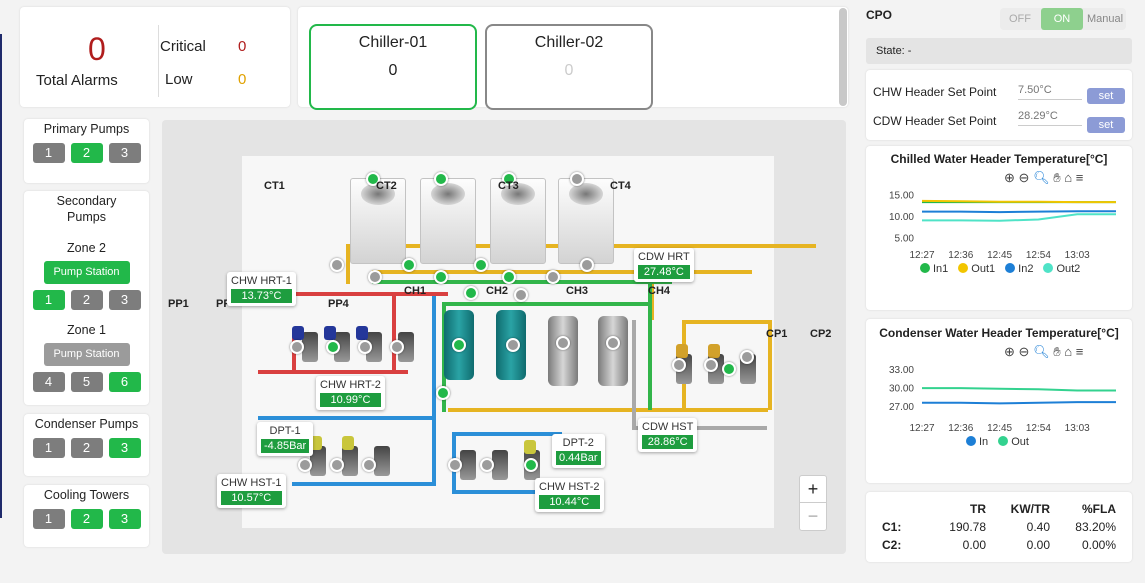 This screenshot has width=1145, height=583. What do you see at coordinates (285, 439) in the screenshot?
I see `dpt1-tag: DPT-1 -4.85Bar` at bounding box center [285, 439].